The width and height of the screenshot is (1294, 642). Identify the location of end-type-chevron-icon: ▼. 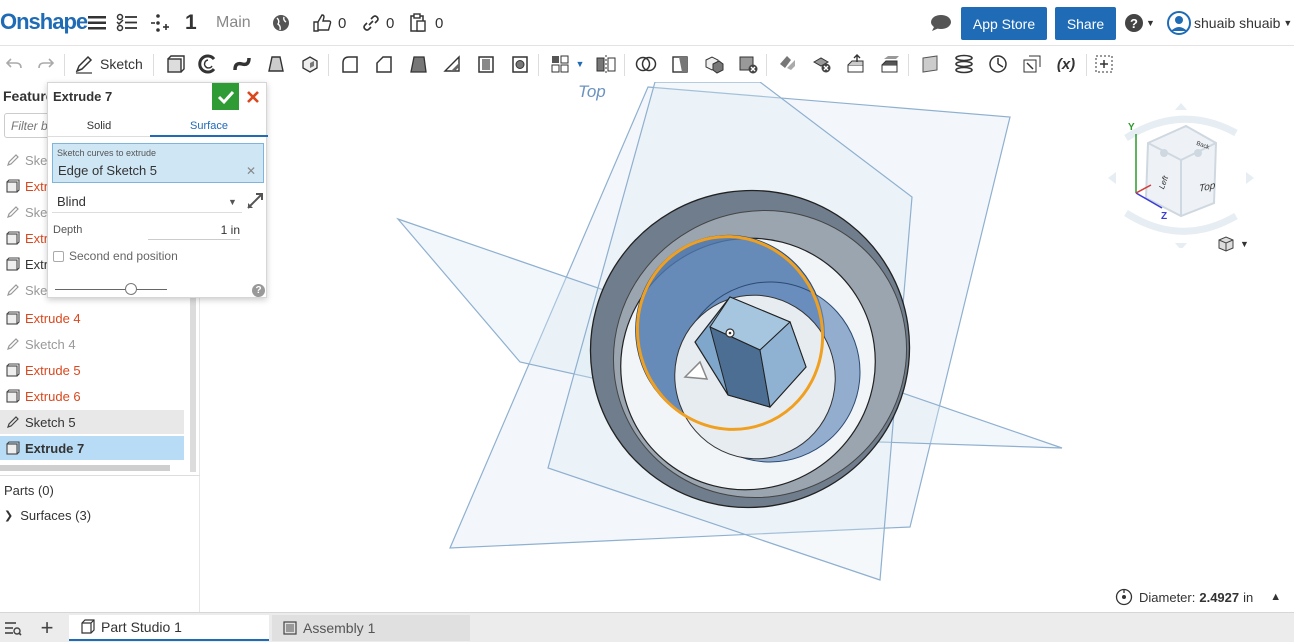
(232, 201).